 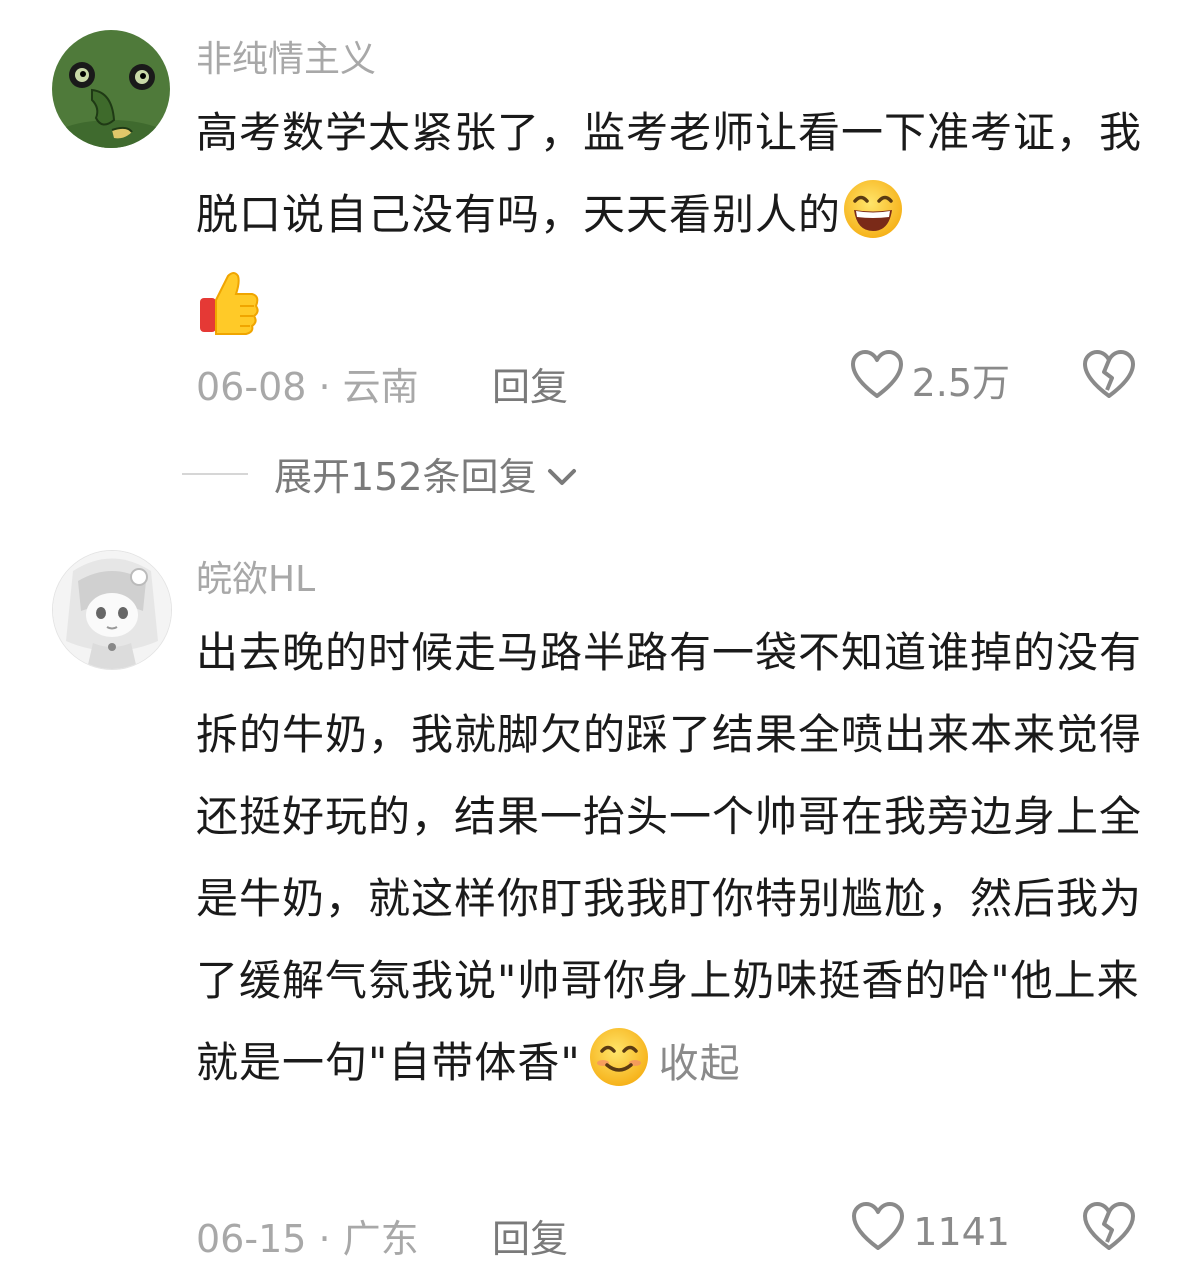 What do you see at coordinates (286, 60) in the screenshot?
I see `username: 非纯情主义` at bounding box center [286, 60].